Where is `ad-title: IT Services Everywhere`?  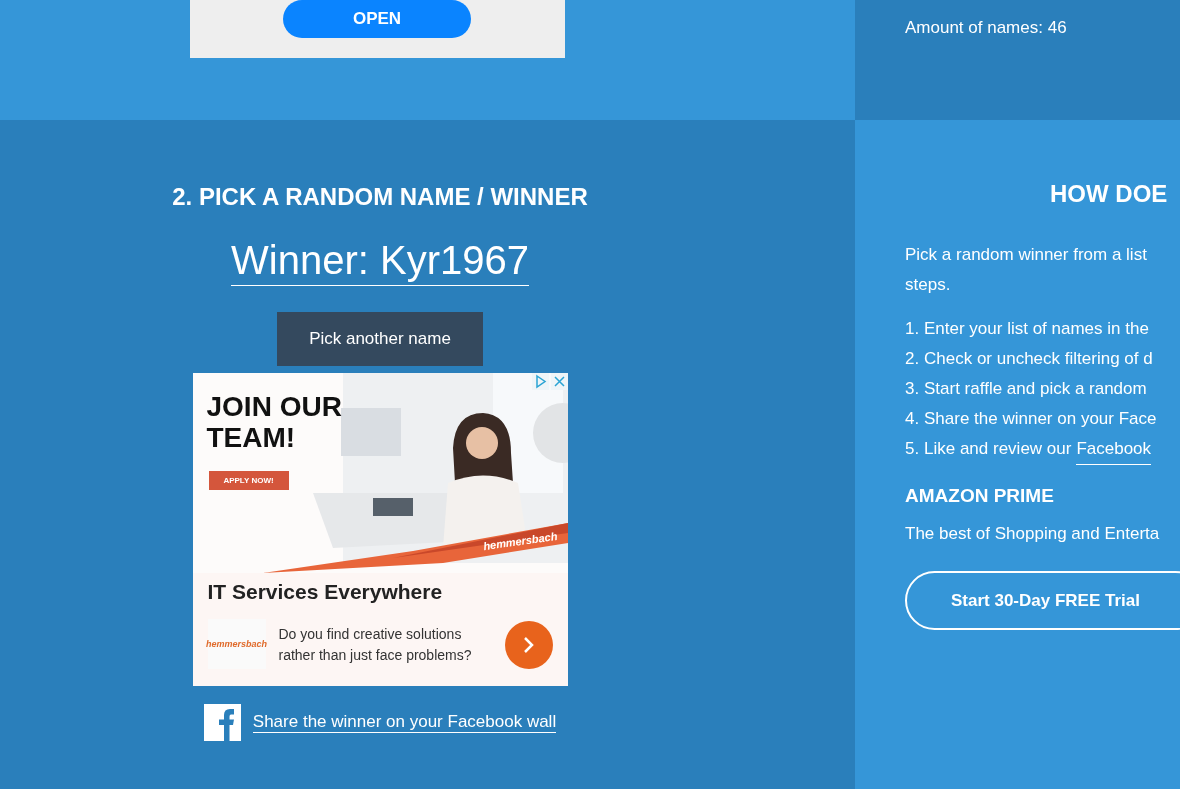 ad-title: IT Services Everywhere is located at coordinates (325, 592).